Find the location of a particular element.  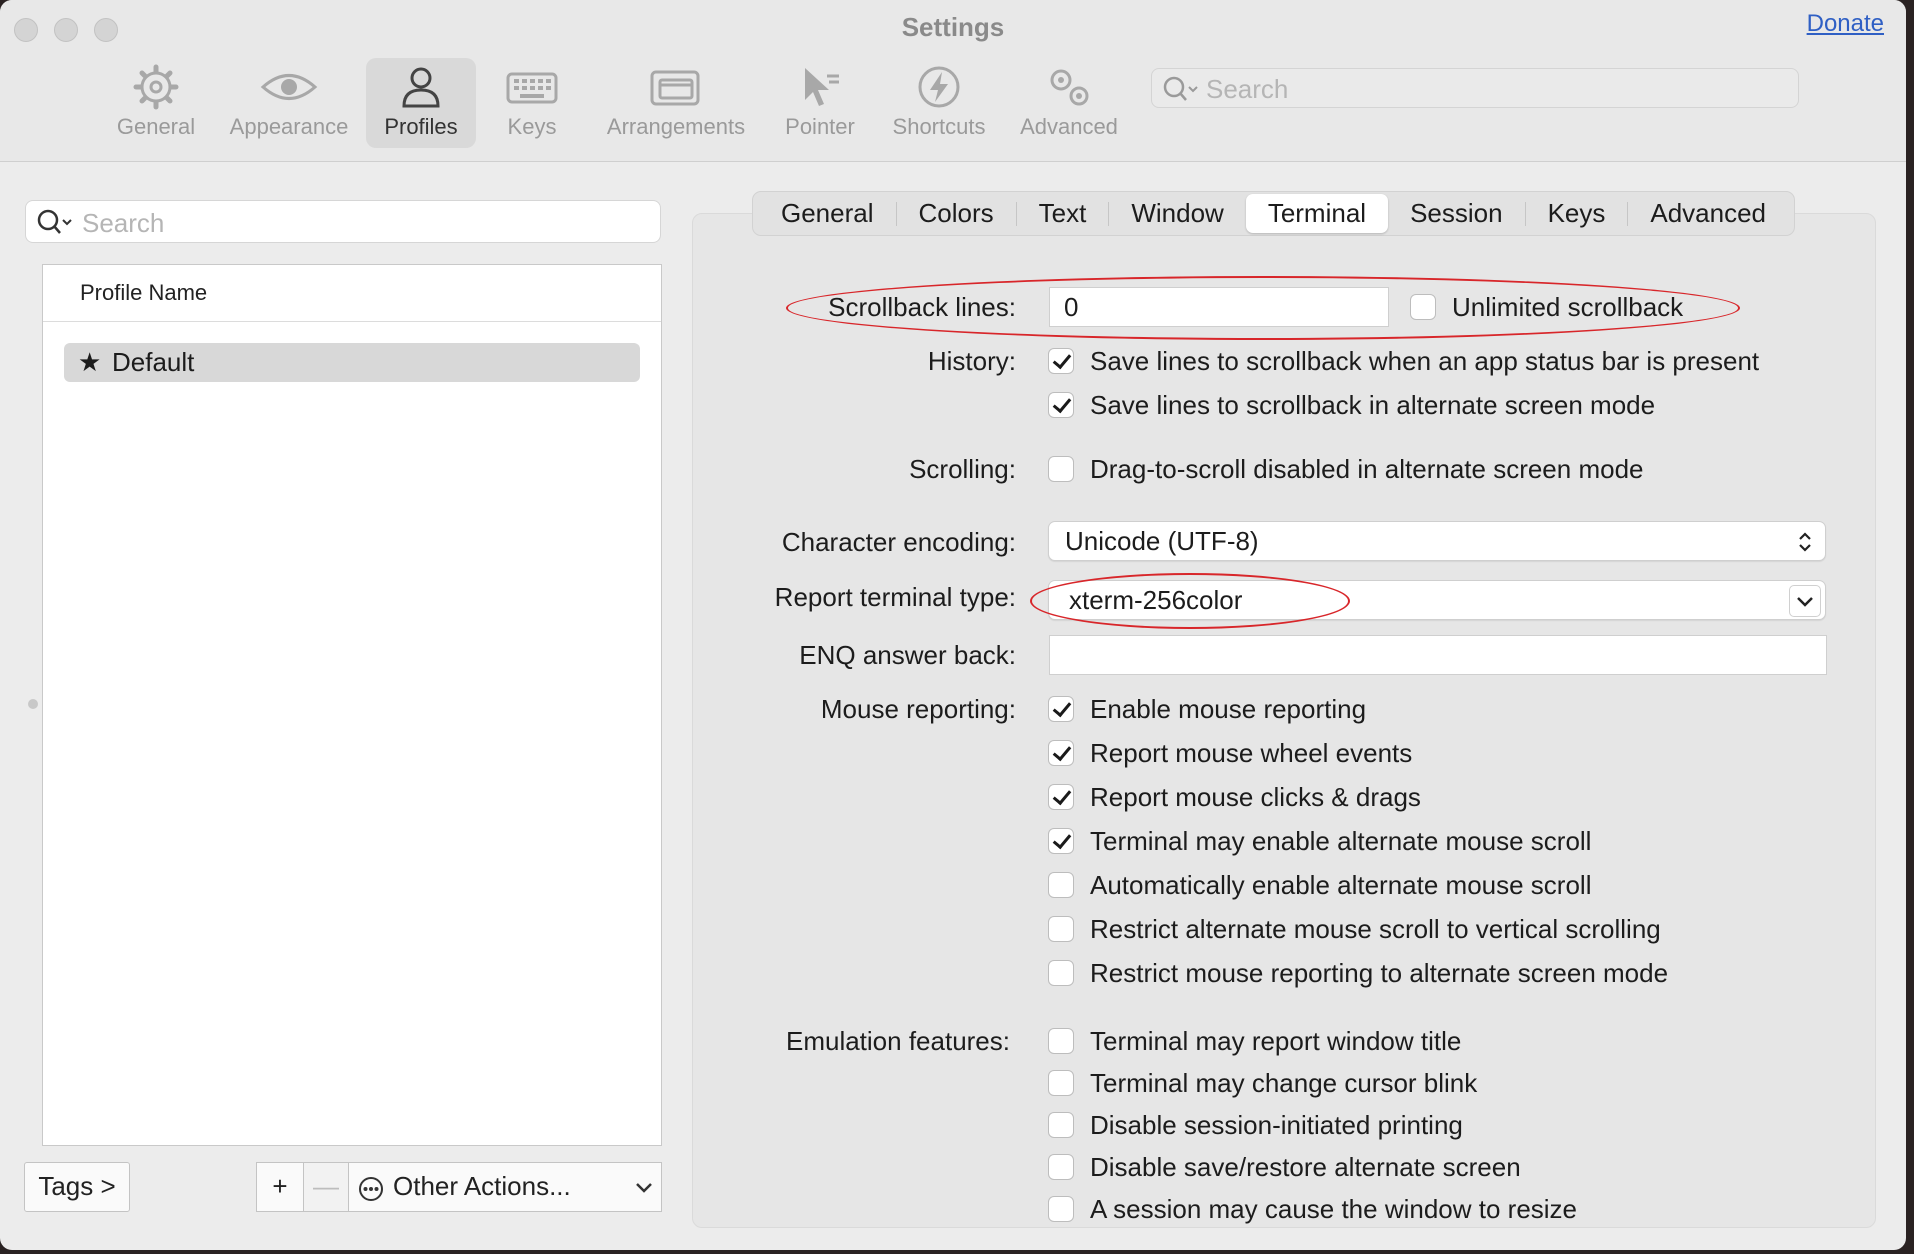

toolbar-arrangements: Arrangements is located at coordinates (676, 103).